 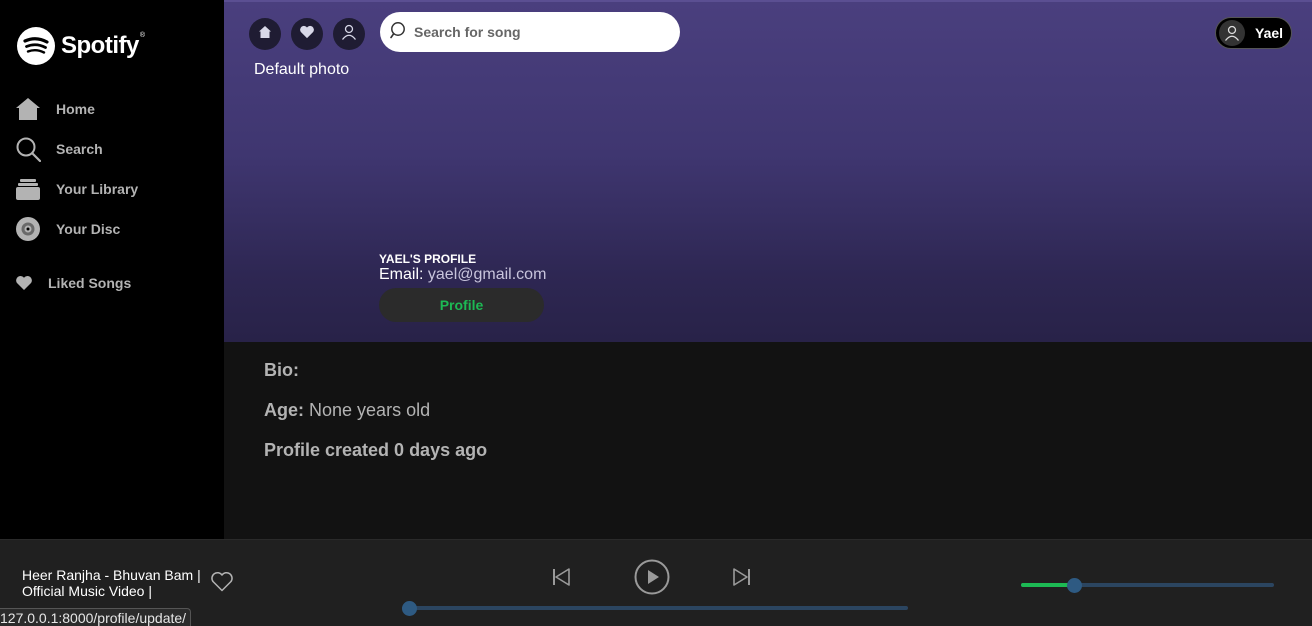 What do you see at coordinates (1269, 33) in the screenshot?
I see `user-name: Yael` at bounding box center [1269, 33].